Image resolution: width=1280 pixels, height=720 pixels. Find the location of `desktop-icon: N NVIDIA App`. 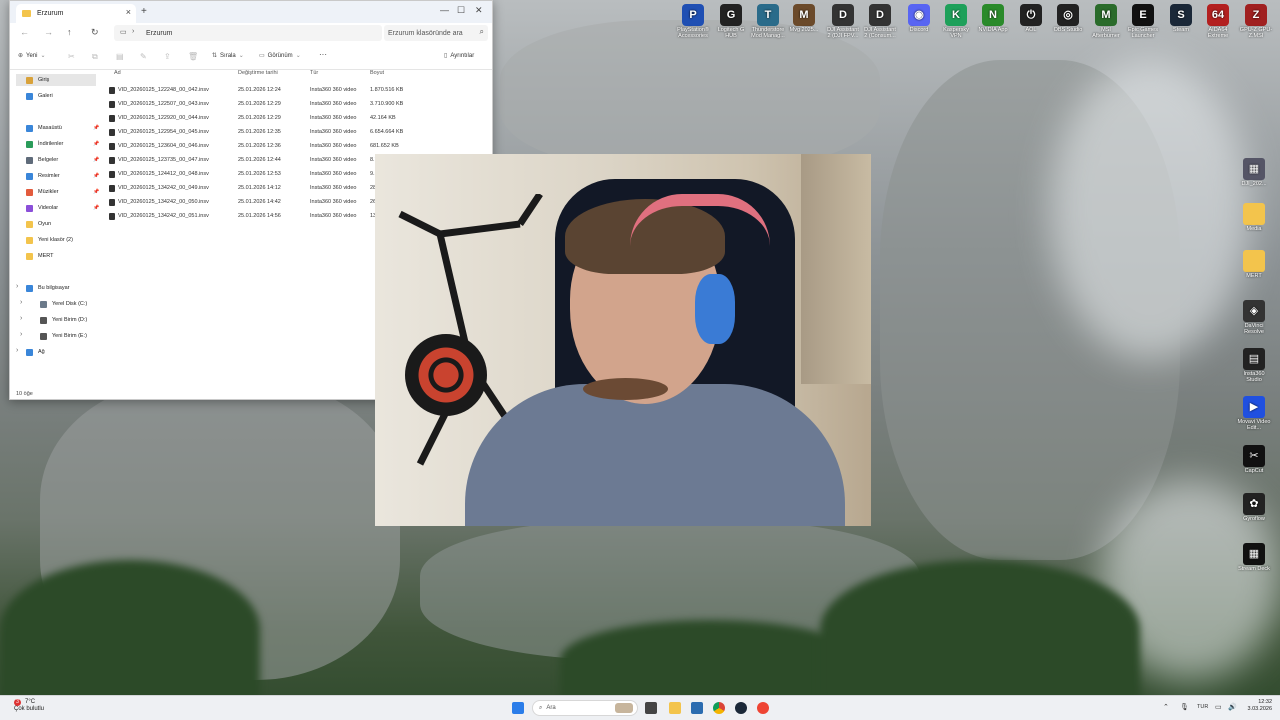

desktop-icon: N NVIDIA App is located at coordinates (993, 18).